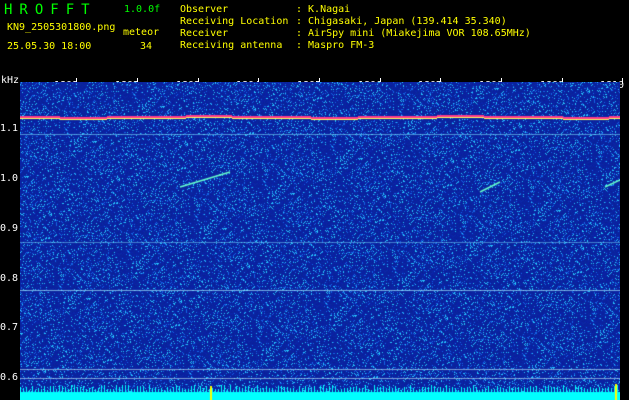 The height and width of the screenshot is (400, 629). Describe the element at coordinates (142, 9) in the screenshot. I see `app-version: 1.0.0f` at that location.